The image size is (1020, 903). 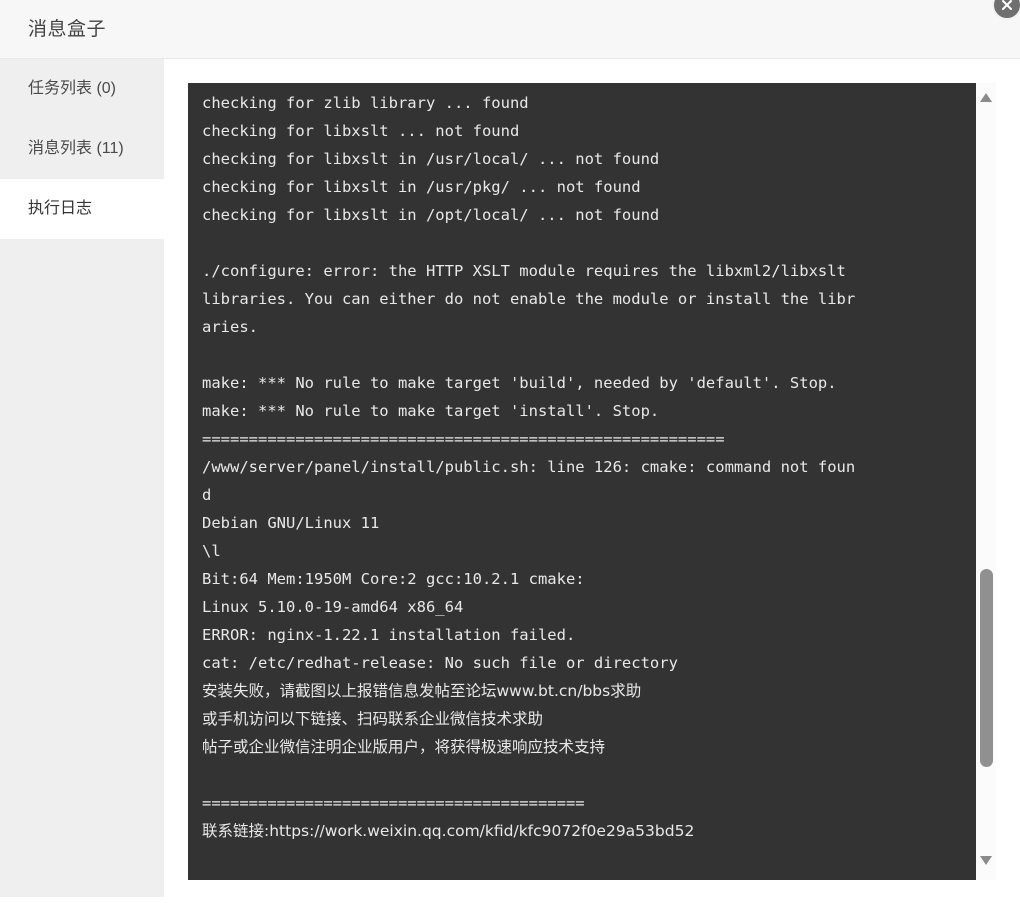 What do you see at coordinates (60, 208) in the screenshot?
I see `sidebar-item-label: 执行日志` at bounding box center [60, 208].